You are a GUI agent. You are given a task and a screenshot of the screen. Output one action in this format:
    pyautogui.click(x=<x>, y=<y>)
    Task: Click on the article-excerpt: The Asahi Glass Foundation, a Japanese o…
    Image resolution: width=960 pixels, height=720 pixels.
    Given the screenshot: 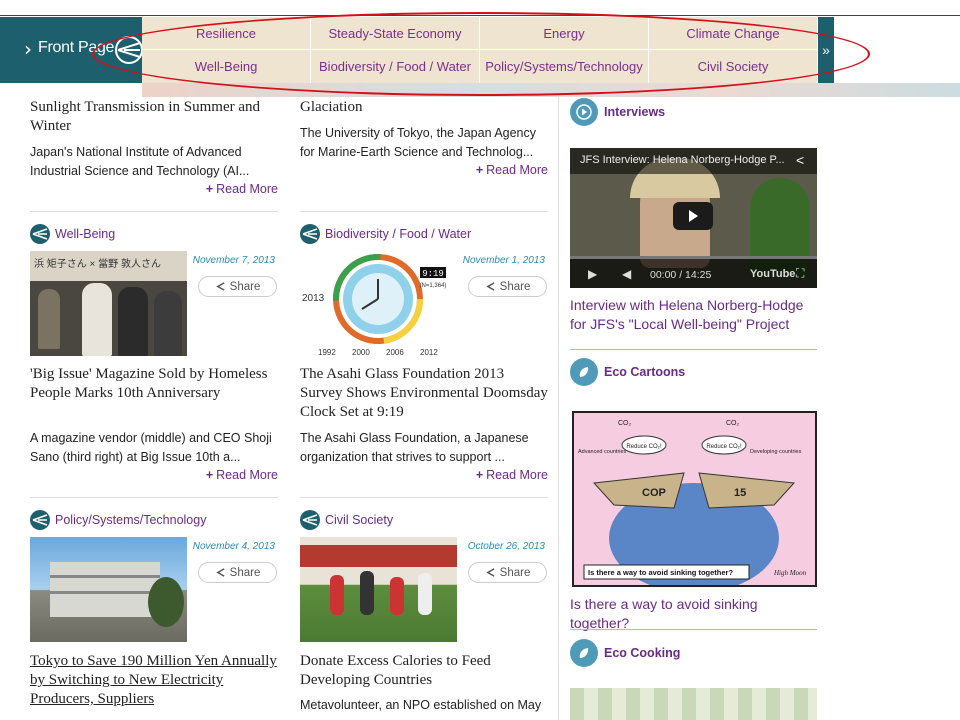 What is the action you would take?
    pyautogui.click(x=414, y=447)
    